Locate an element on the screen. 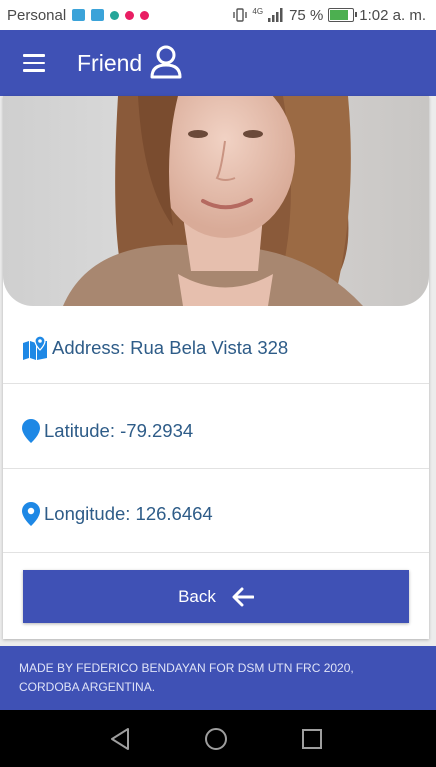 Image resolution: width=436 pixels, height=767 pixels. nav-home-icon is located at coordinates (216, 739).